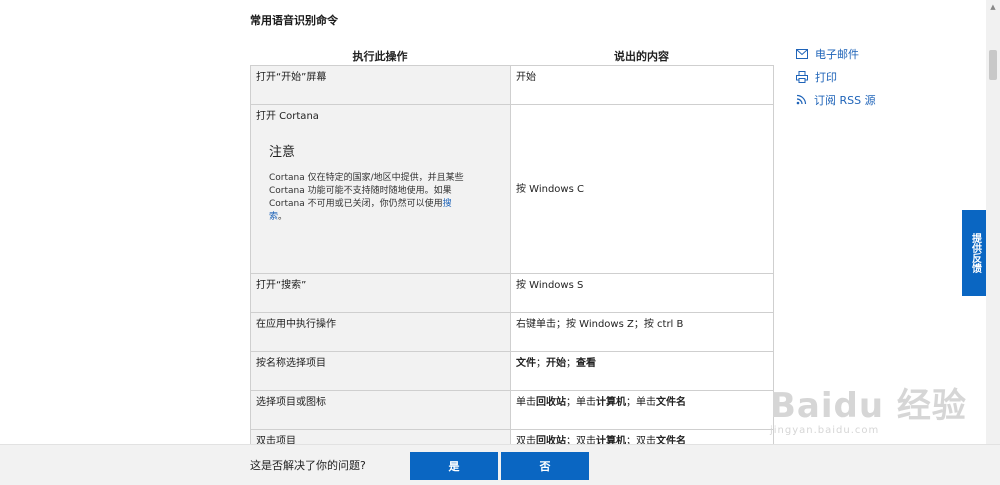 This screenshot has height=485, width=1000. I want to click on table-row: 打开“搜索” 按 Windows S, so click(512, 293).